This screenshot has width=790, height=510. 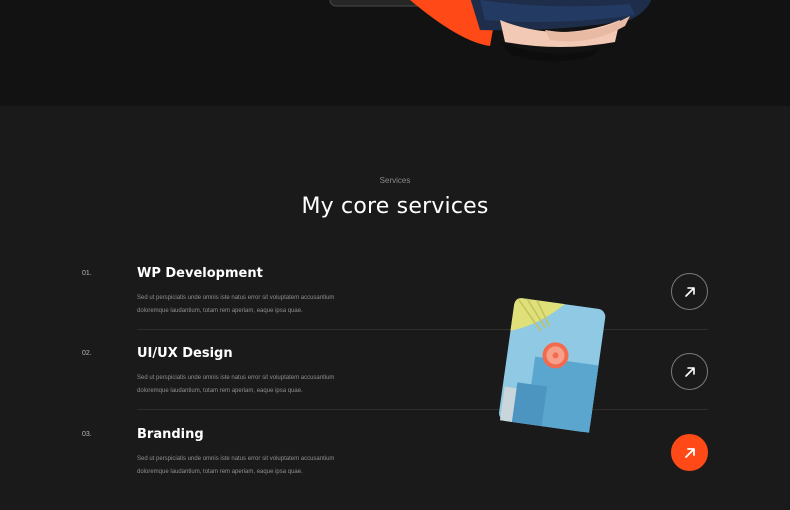 What do you see at coordinates (87, 353) in the screenshot?
I see `service-number: 02.` at bounding box center [87, 353].